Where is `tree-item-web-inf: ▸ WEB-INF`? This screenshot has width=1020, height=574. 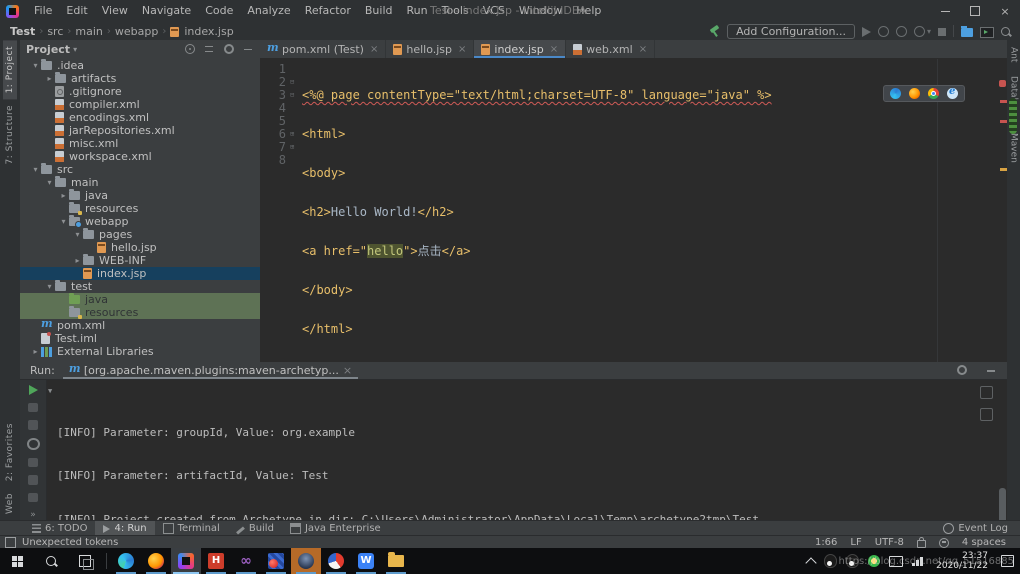 tree-item-web-inf: ▸ WEB-INF is located at coordinates (140, 260).